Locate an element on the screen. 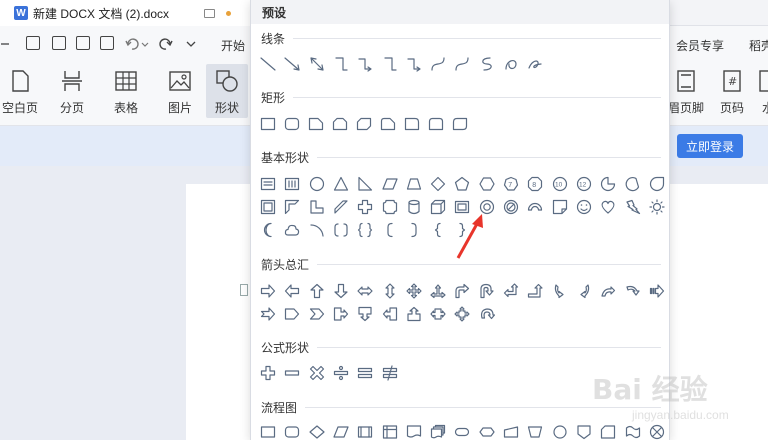 The image size is (768, 440). shape-arrowU-icon is located at coordinates (317, 291).